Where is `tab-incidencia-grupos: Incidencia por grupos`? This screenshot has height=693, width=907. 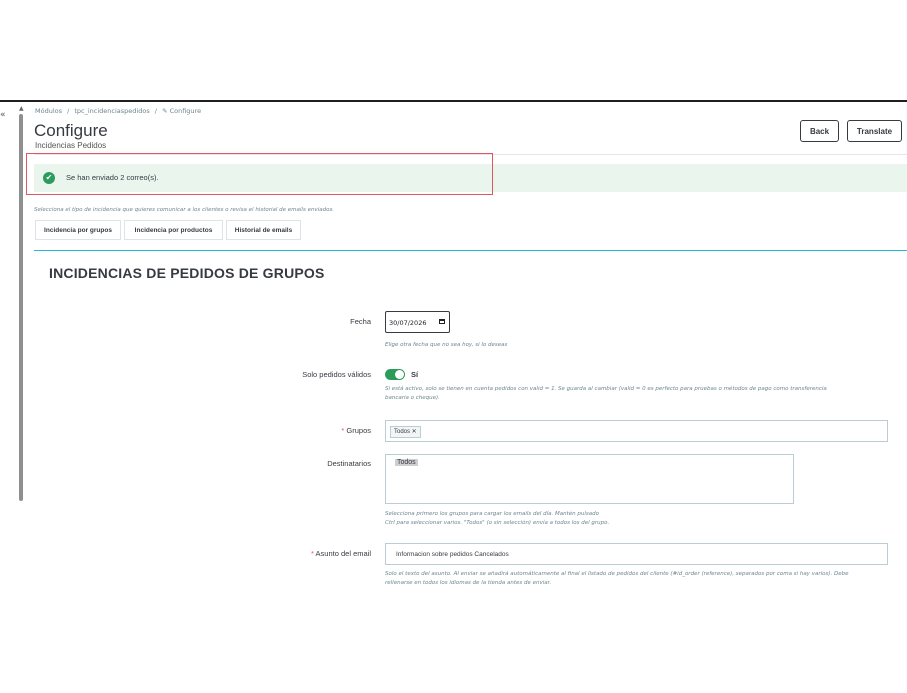
tab-incidencia-grupos: Incidencia por grupos is located at coordinates (78, 230).